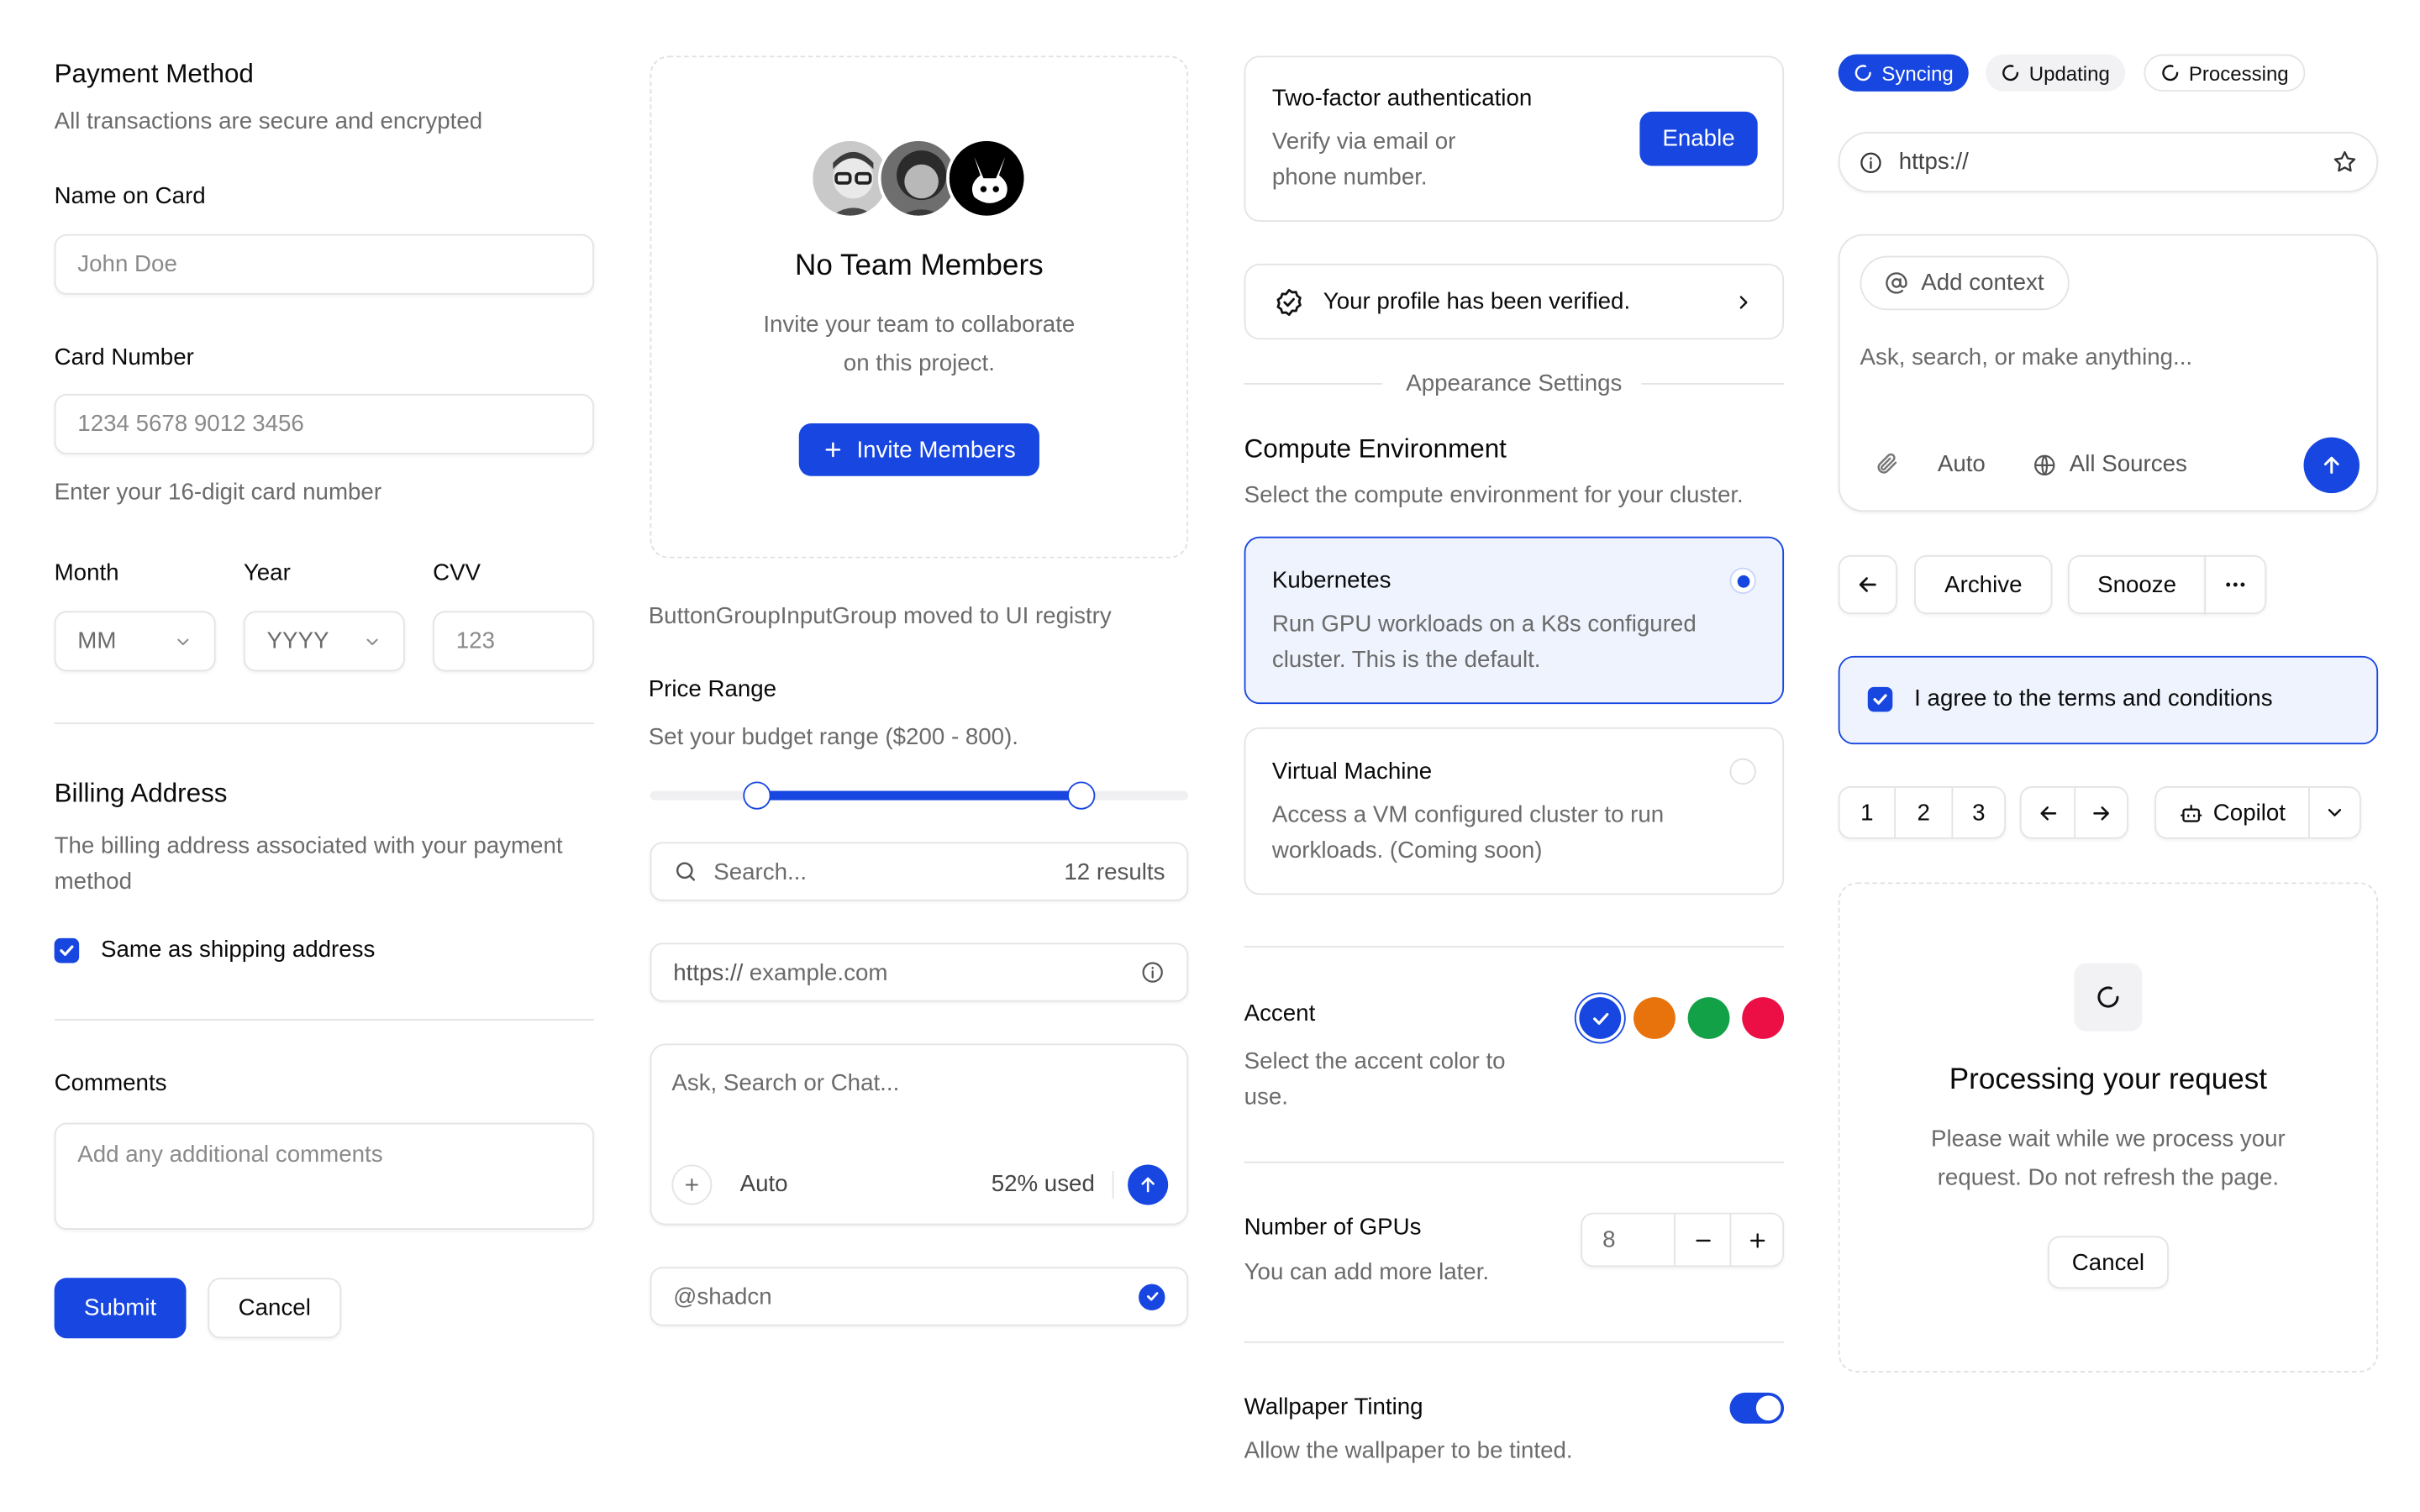 This screenshot has width=2420, height=1512. I want to click on url-prefix: https://, so click(708, 972).